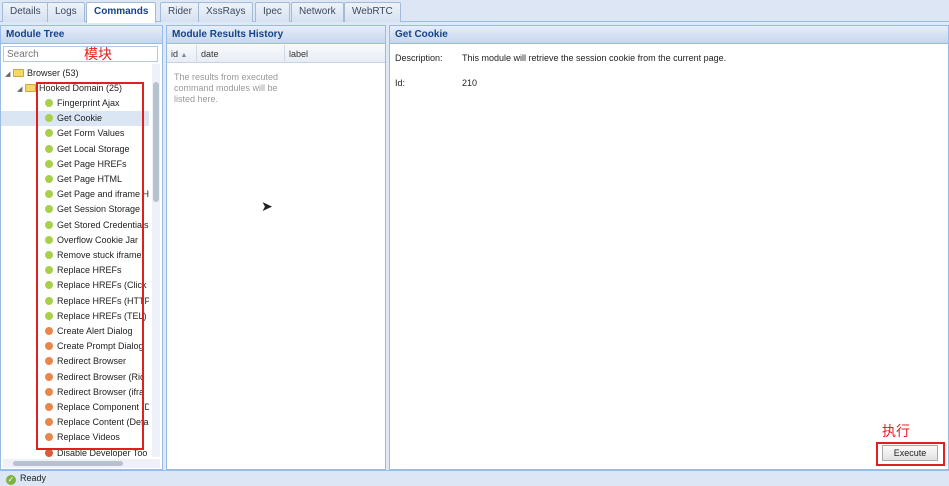 This screenshot has height=486, width=949. I want to click on command-title: Get Cookie, so click(669, 35).